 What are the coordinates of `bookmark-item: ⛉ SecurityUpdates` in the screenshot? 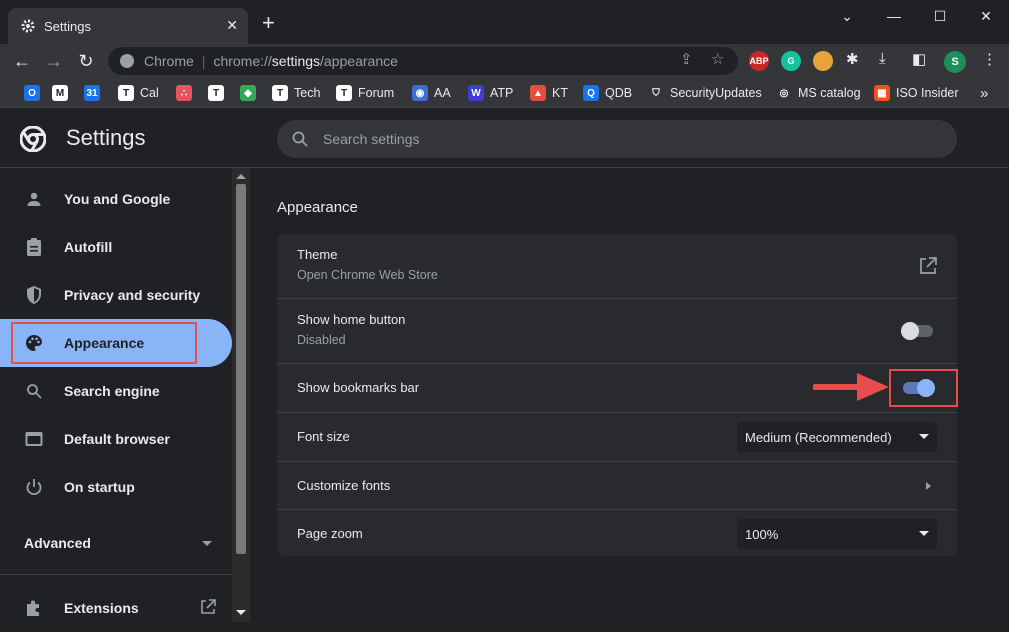 It's located at (705, 93).